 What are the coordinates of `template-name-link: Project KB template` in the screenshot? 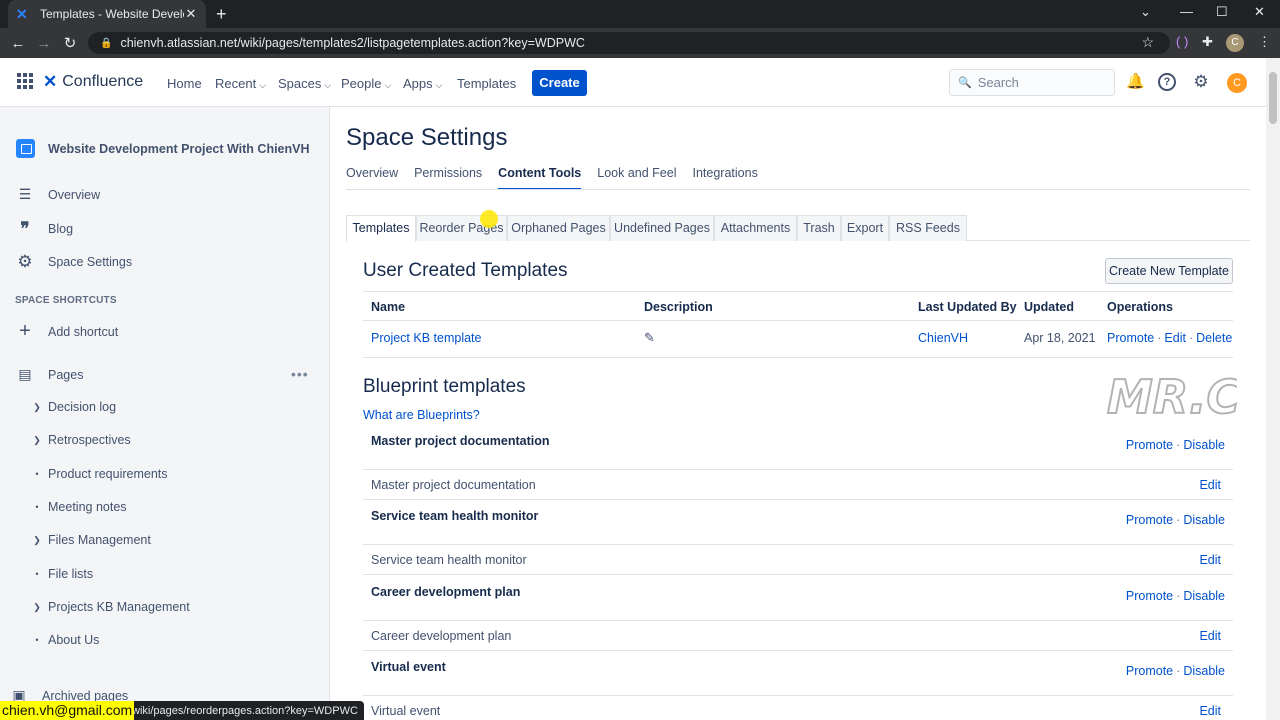 It's located at (426, 338).